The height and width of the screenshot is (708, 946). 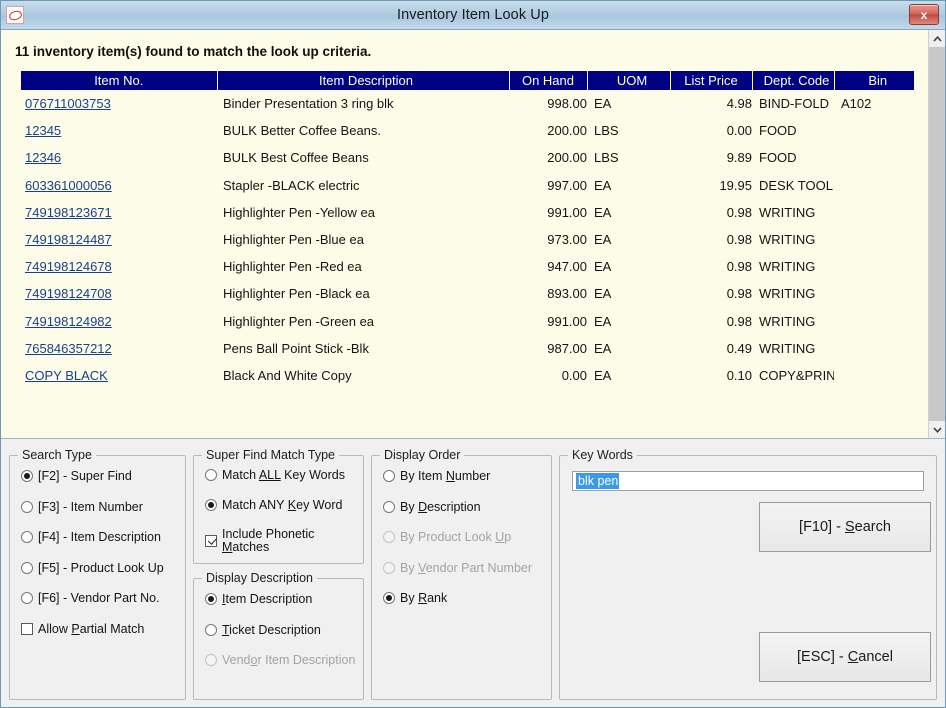 What do you see at coordinates (119, 266) in the screenshot?
I see `cell-item-no: 749198124678` at bounding box center [119, 266].